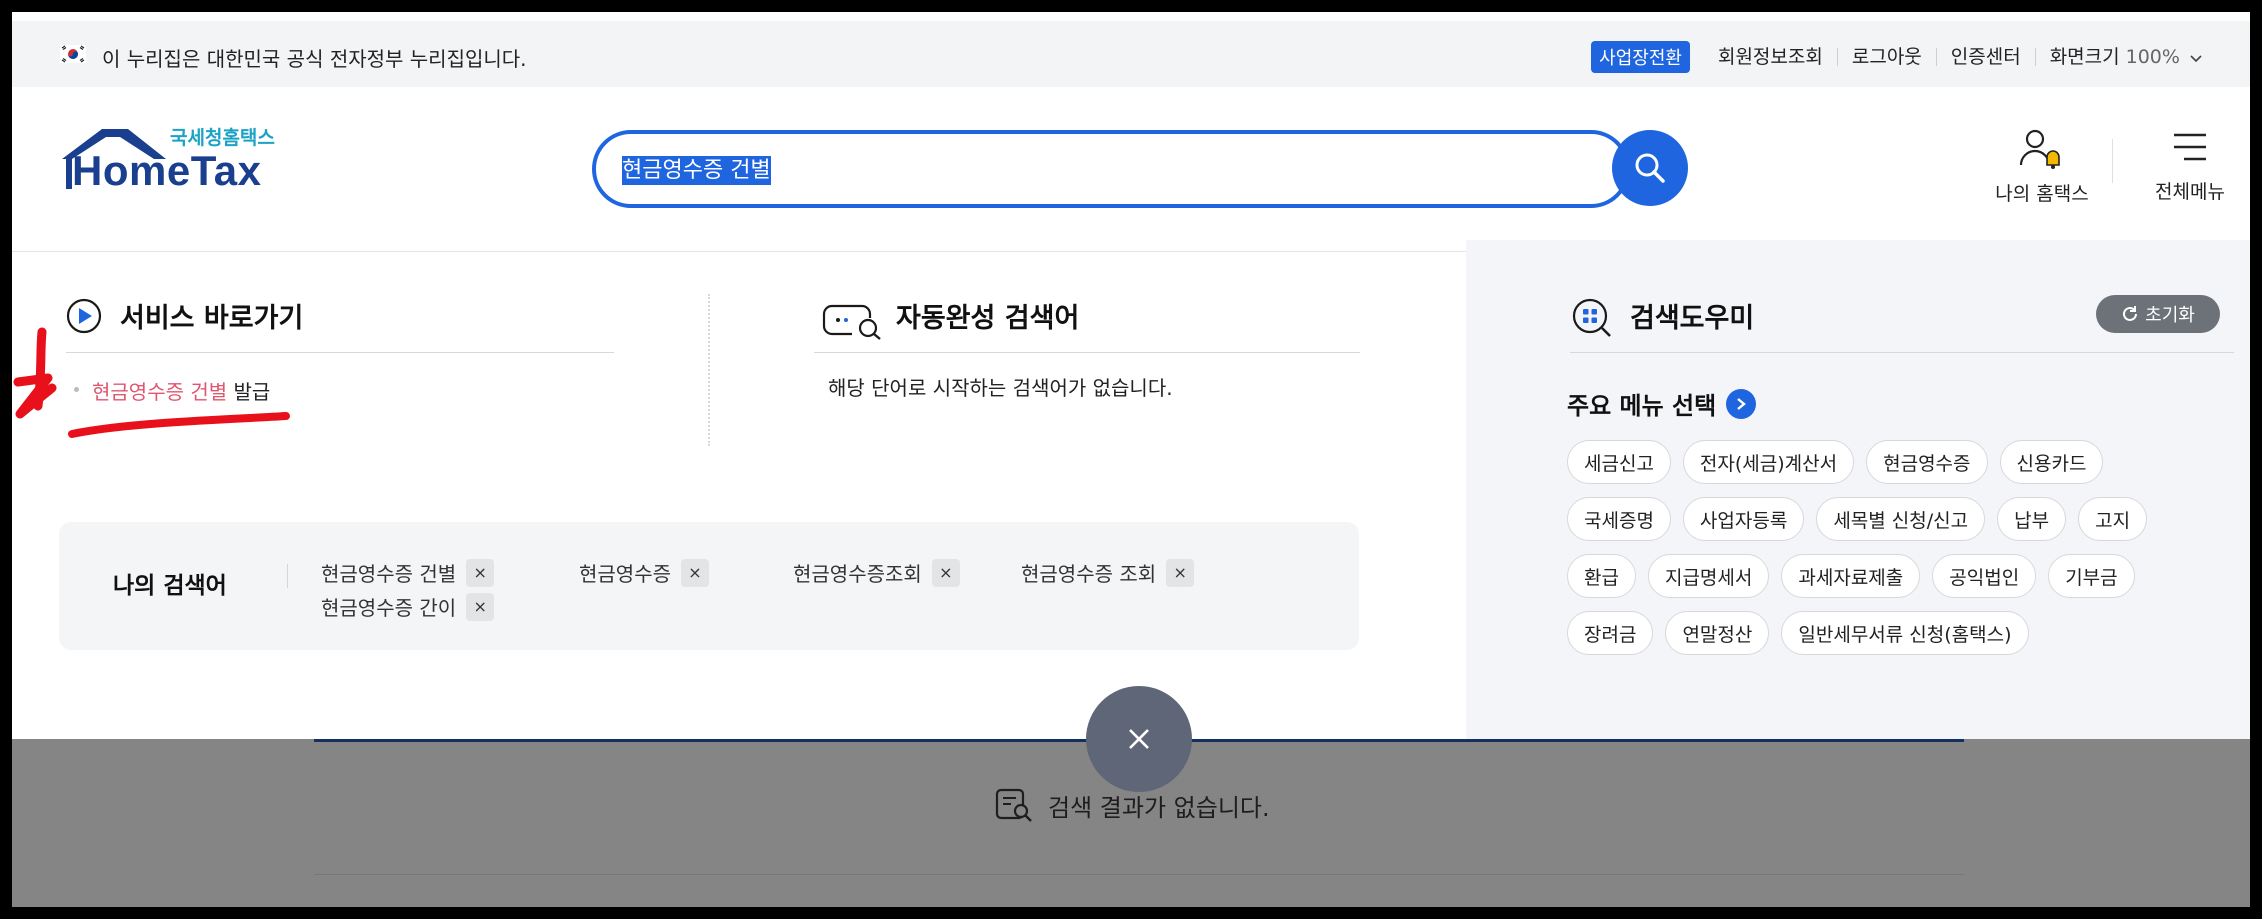 Image resolution: width=2262 pixels, height=919 pixels. I want to click on menu-chip: 신용카드, so click(2051, 462).